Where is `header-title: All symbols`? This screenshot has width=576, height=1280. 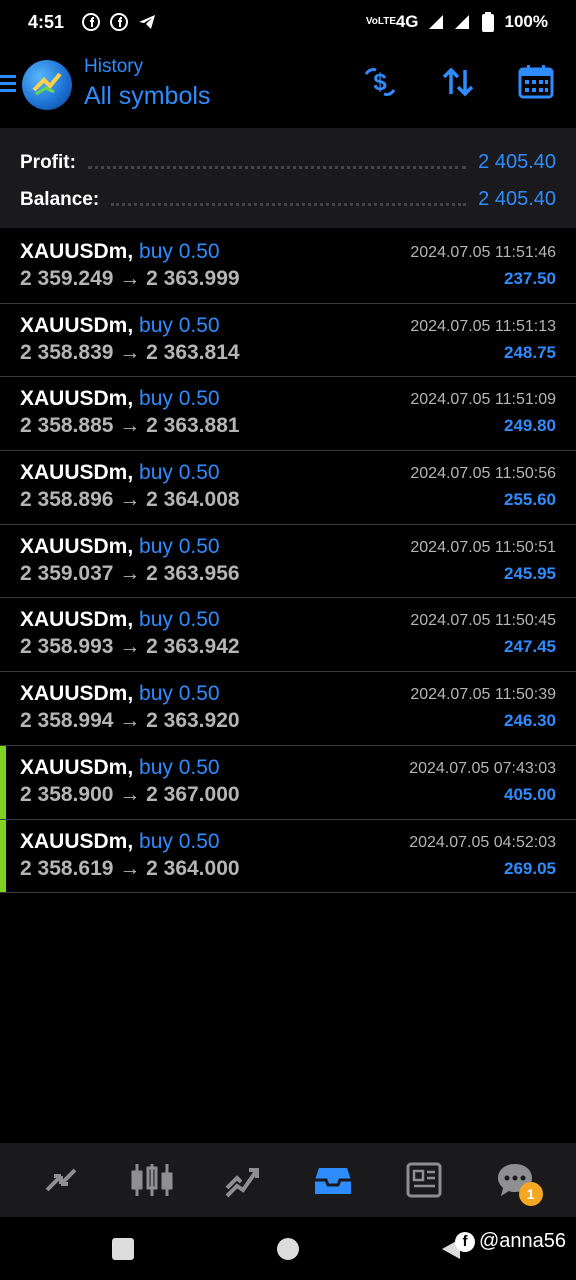 header-title: All symbols is located at coordinates (147, 96).